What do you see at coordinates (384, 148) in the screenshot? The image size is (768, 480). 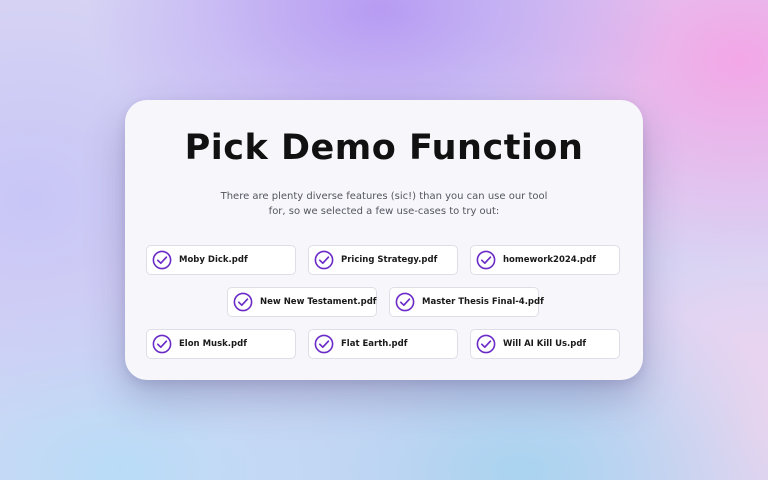 I see `page-title: Pick Demo Function` at bounding box center [384, 148].